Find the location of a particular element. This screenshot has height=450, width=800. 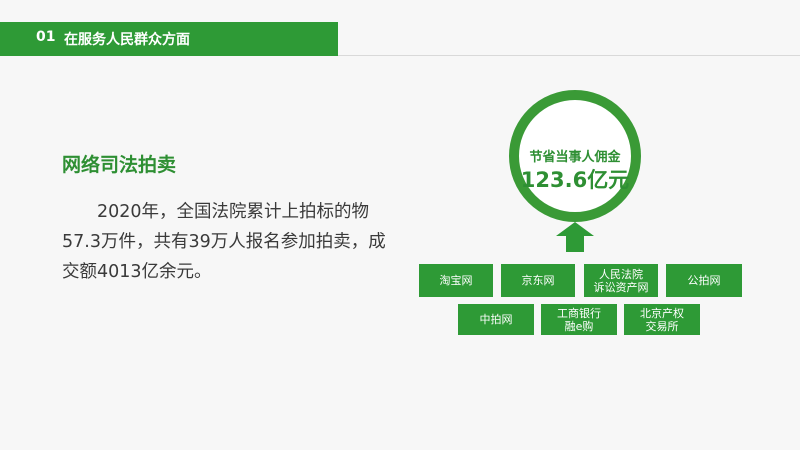

platform-box-court-assets: 人民法院 诉讼资产网 is located at coordinates (621, 280).